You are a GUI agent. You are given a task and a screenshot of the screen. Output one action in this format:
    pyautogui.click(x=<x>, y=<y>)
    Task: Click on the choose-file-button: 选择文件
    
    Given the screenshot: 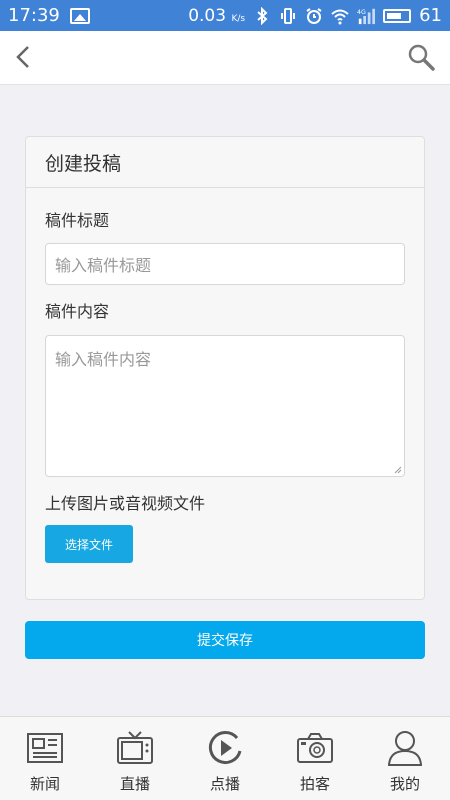 What is the action you would take?
    pyautogui.click(x=89, y=544)
    